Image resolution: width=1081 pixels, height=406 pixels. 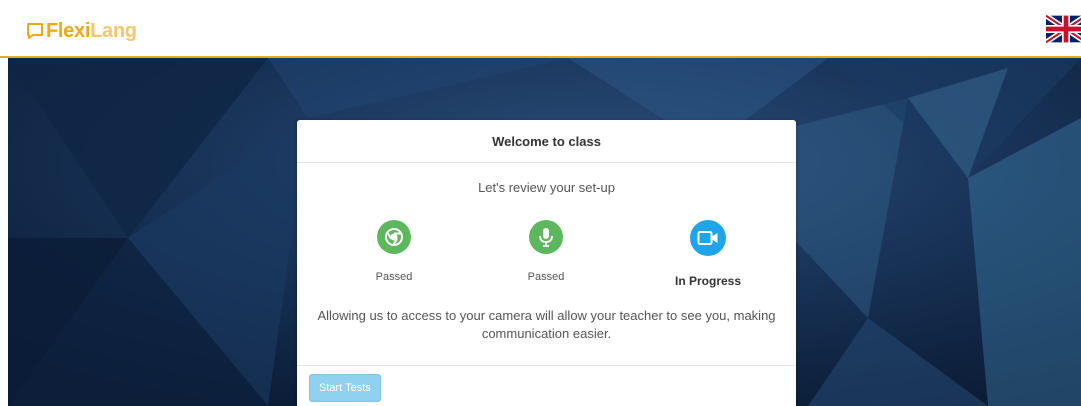 I want to click on flexilang-logo: FlexiLang, so click(x=81, y=31).